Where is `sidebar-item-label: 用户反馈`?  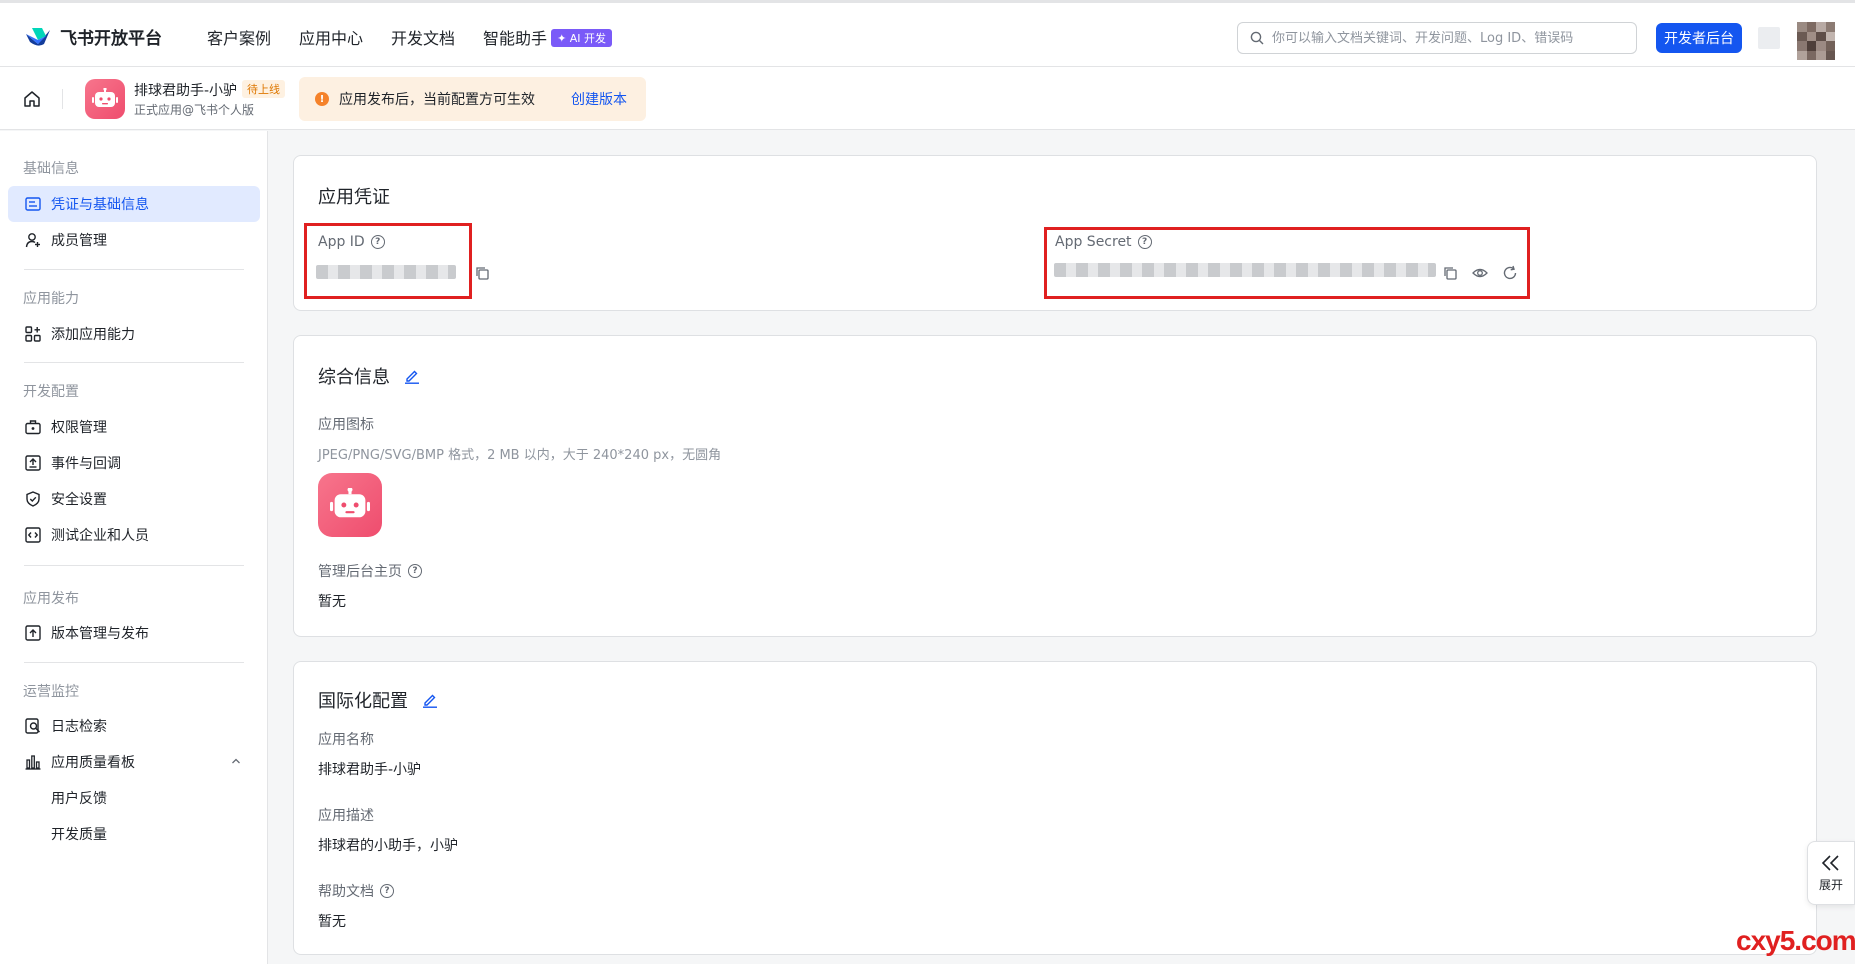
sidebar-item-label: 用户反馈 is located at coordinates (79, 799).